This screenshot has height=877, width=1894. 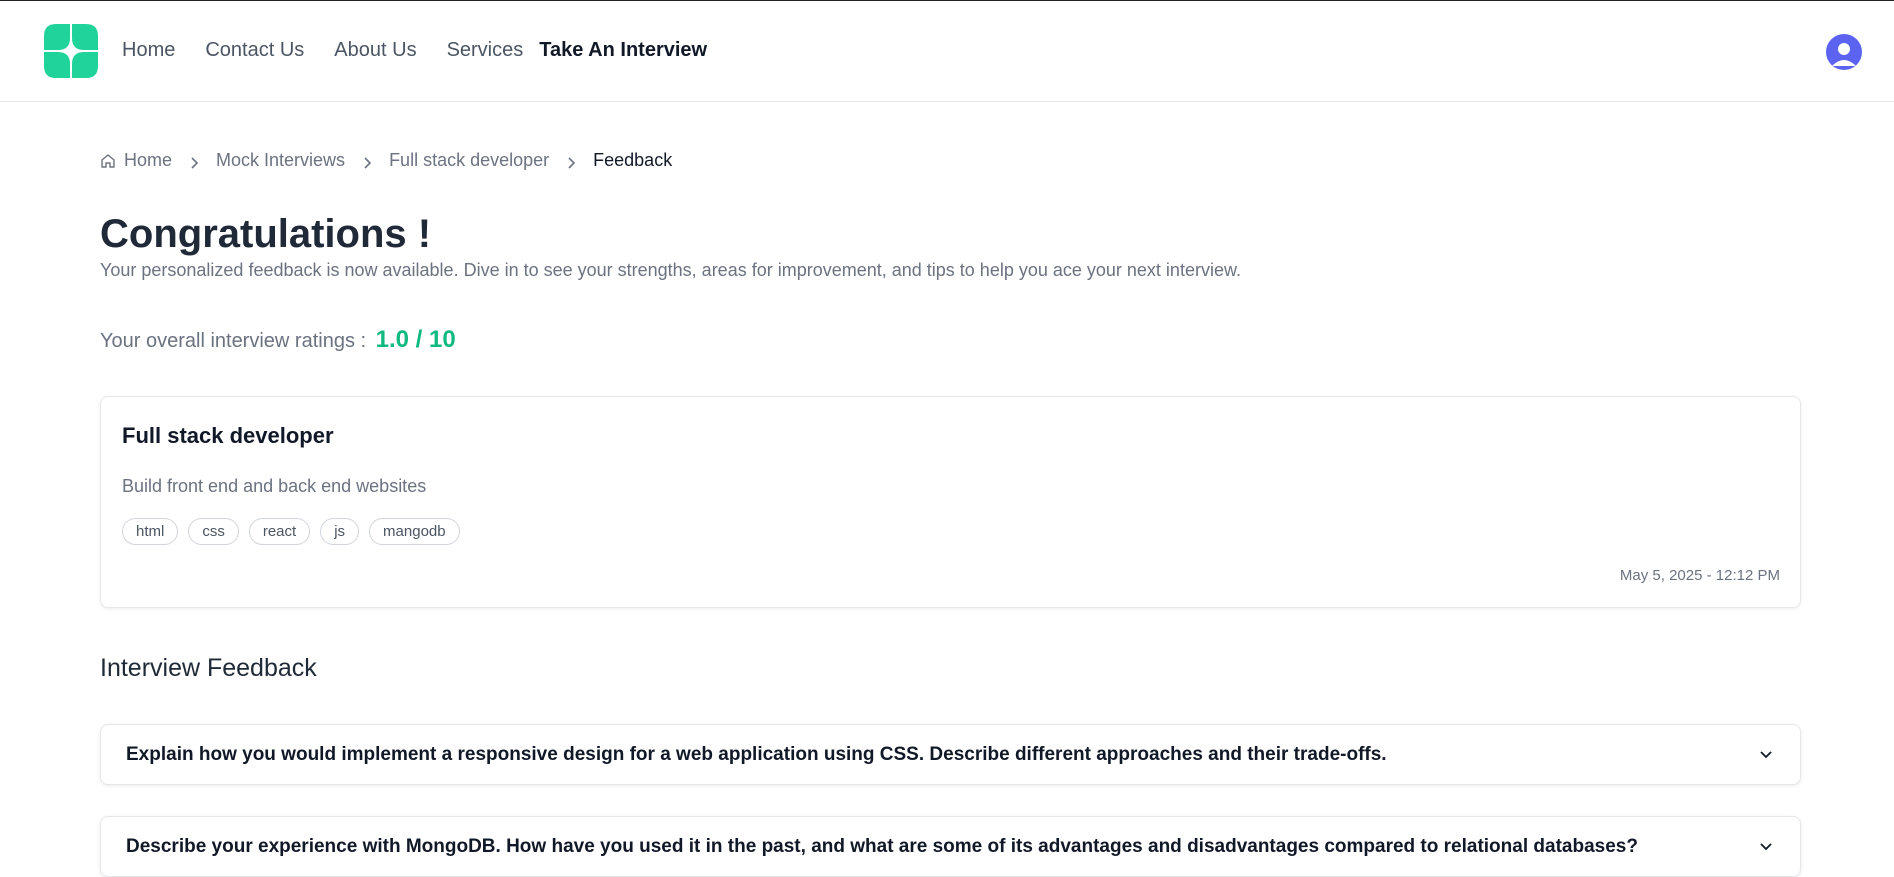 I want to click on tag: js, so click(x=340, y=531).